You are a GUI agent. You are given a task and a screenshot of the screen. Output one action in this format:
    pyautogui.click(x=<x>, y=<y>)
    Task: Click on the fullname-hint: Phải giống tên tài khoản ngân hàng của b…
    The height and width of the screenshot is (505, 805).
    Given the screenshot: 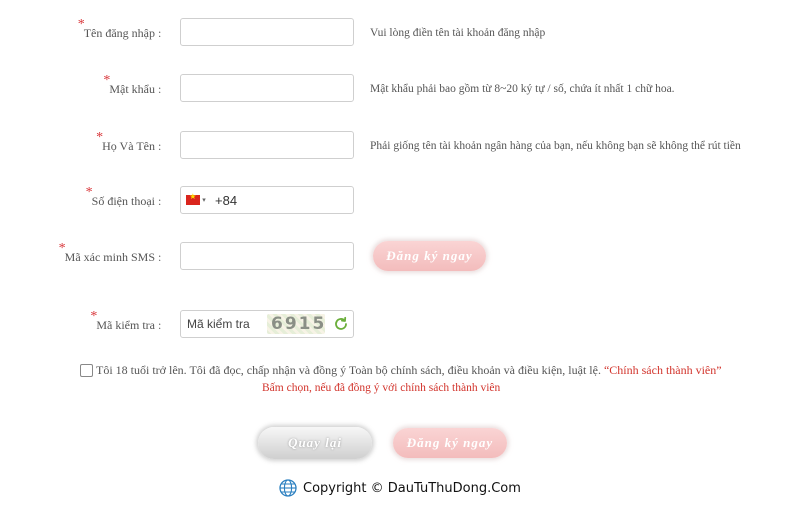 What is the action you would take?
    pyautogui.click(x=555, y=146)
    